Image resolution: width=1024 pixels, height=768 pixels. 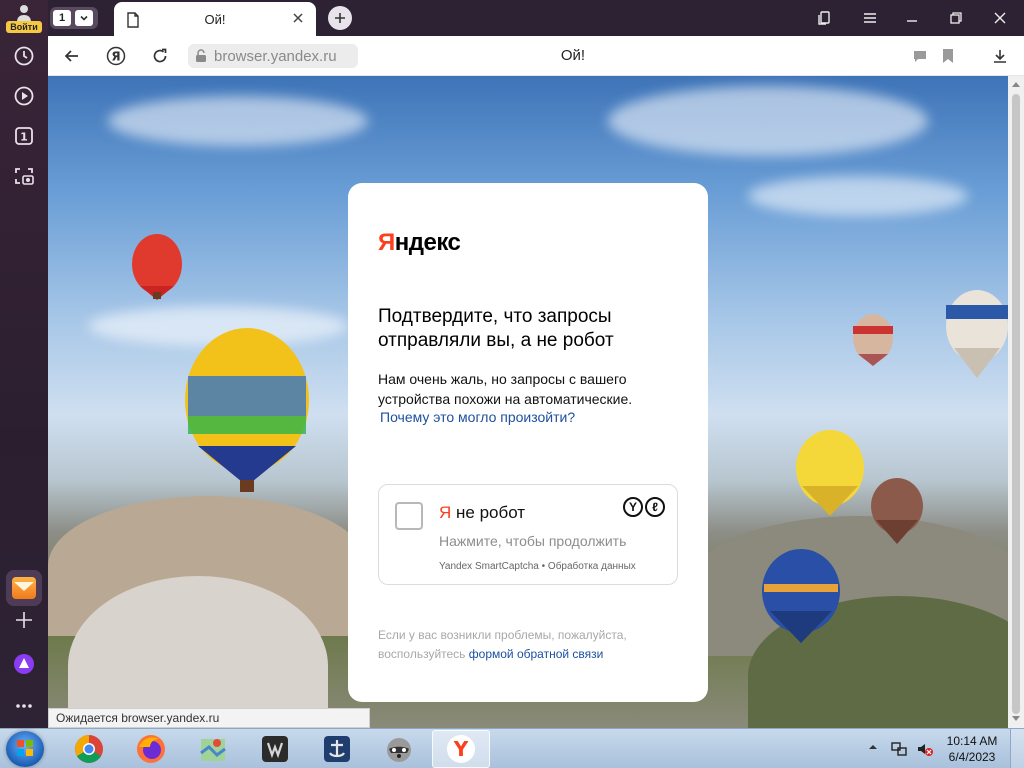 I want to click on minimize-icon, so click(x=912, y=21).